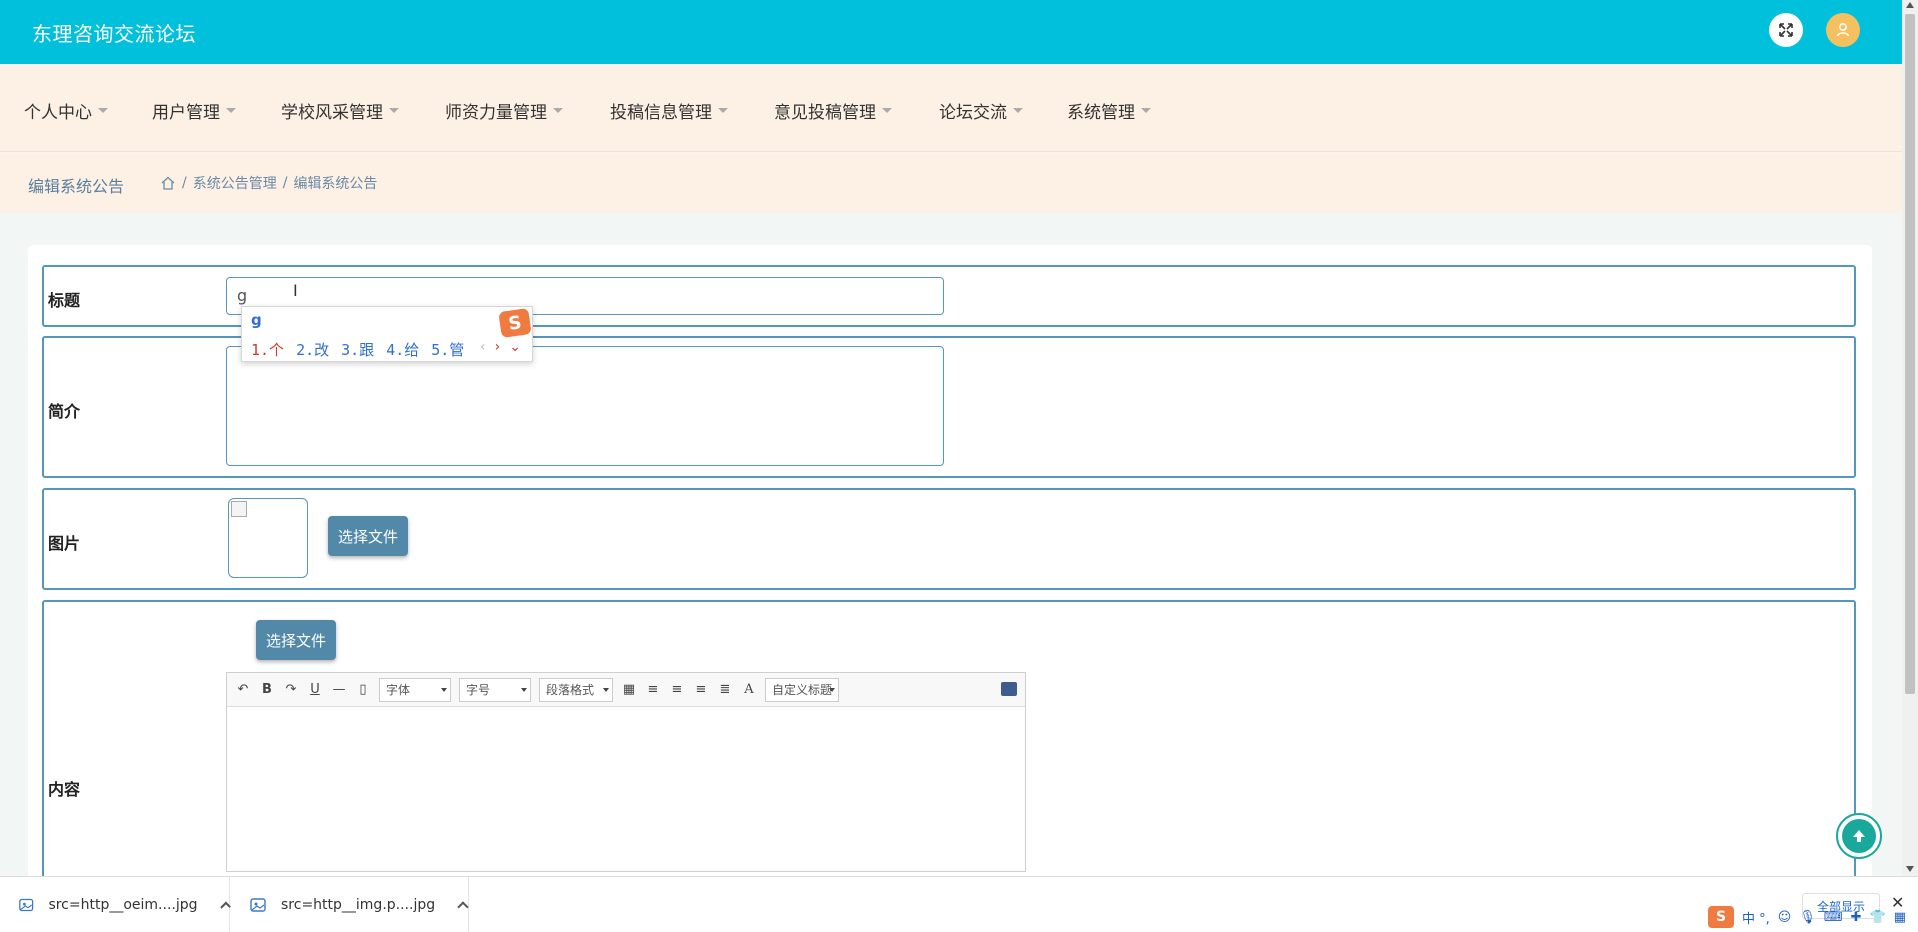  I want to click on ime-candidate-popup: g S 1.个 2.改 3.跟 4.给 5.管 ‹ › ⌄, so click(387, 334).